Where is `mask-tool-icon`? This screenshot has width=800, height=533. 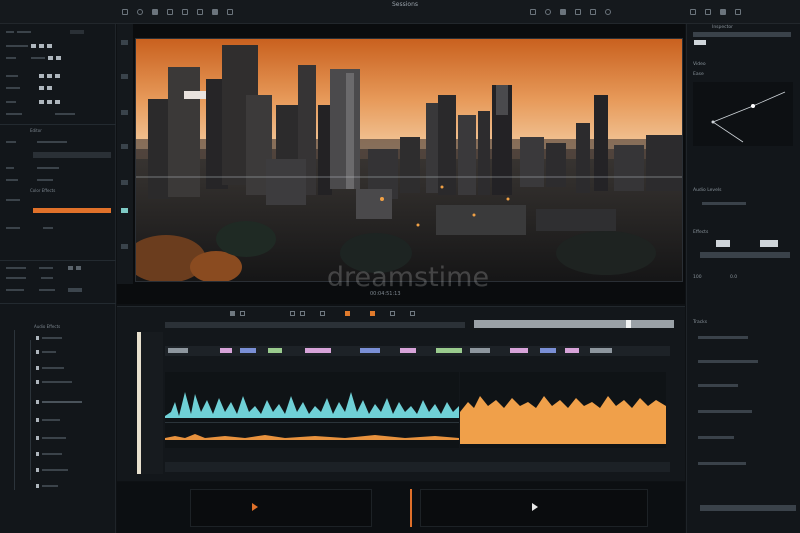 mask-tool-icon is located at coordinates (124, 210).